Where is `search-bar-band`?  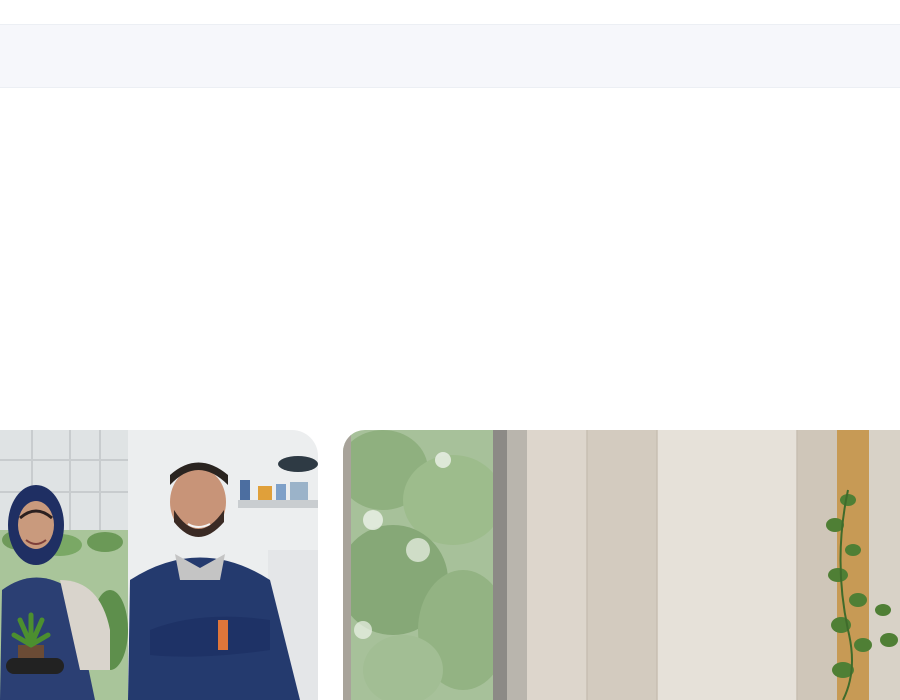
search-bar-band is located at coordinates (450, 56).